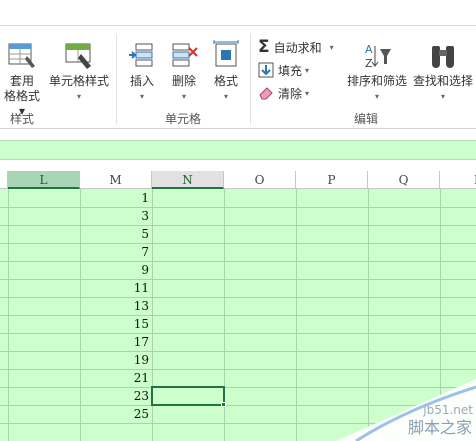 This screenshot has width=476, height=441. What do you see at coordinates (116, 180) in the screenshot?
I see `column-header-m: M` at bounding box center [116, 180].